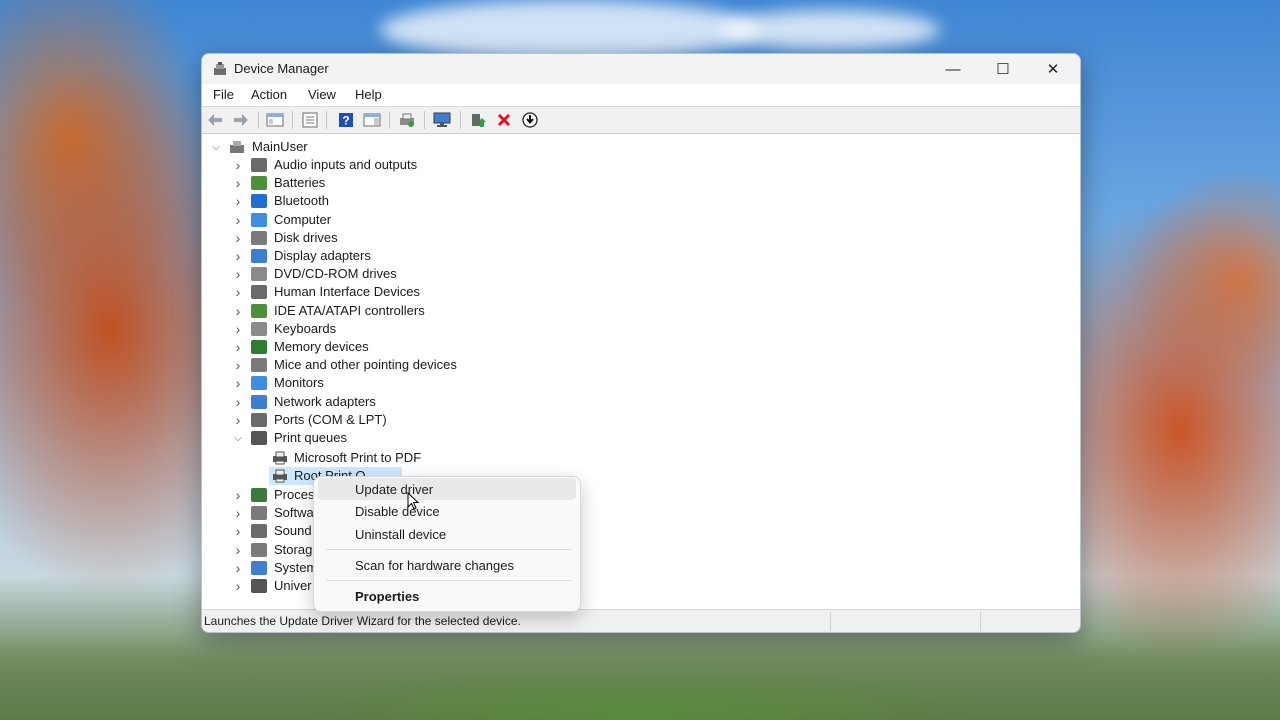  What do you see at coordinates (401, 534) in the screenshot?
I see `ctx-uninstall-device-label: Uninstall device` at bounding box center [401, 534].